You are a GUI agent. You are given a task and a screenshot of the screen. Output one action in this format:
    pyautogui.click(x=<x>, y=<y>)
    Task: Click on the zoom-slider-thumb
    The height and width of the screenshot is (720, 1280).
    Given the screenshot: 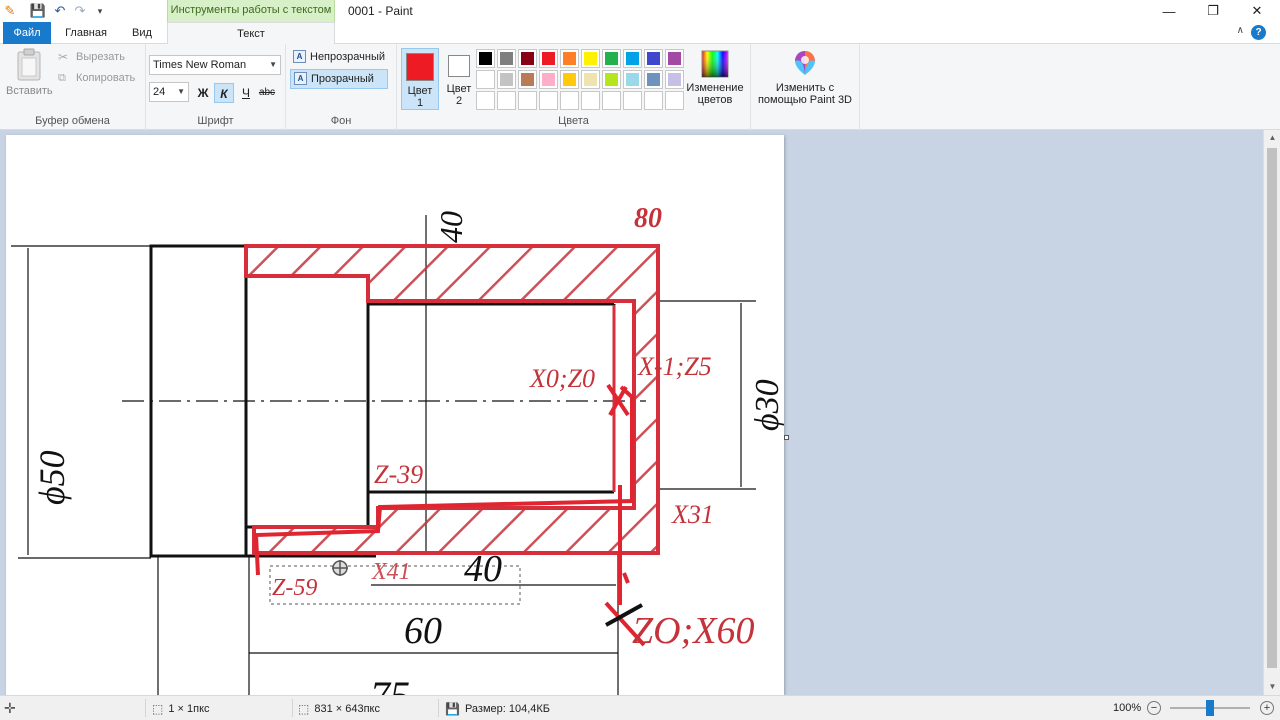 What is the action you would take?
    pyautogui.click(x=1210, y=708)
    